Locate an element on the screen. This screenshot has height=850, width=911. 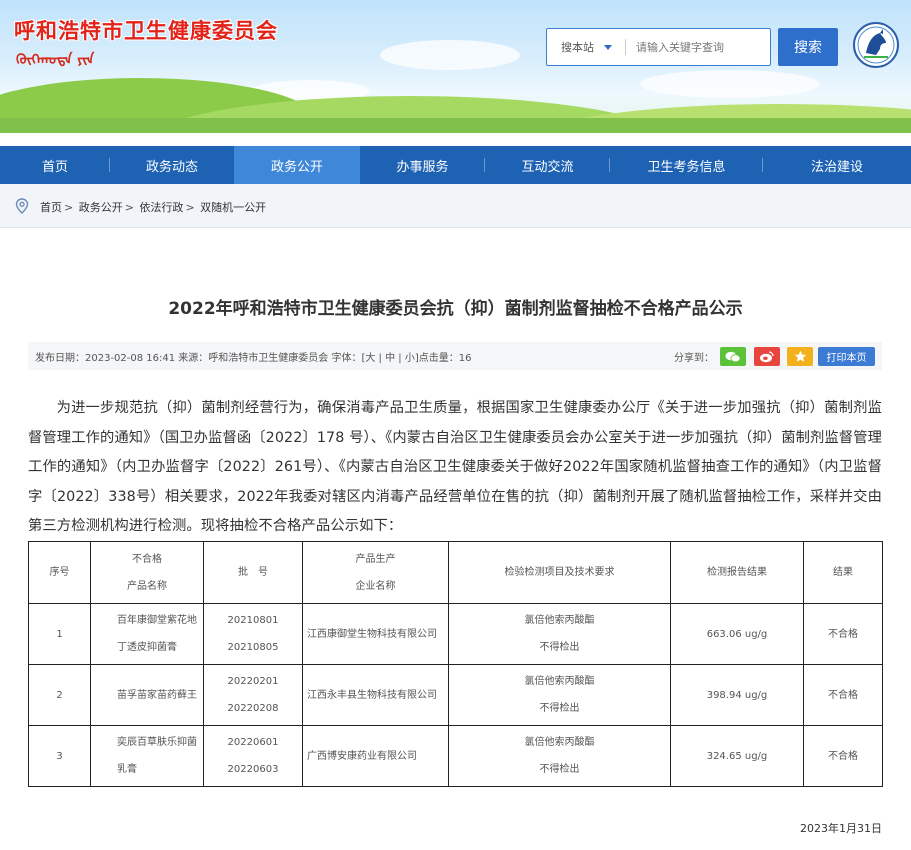
cell-report: 324.65 ug/g is located at coordinates (737, 756).